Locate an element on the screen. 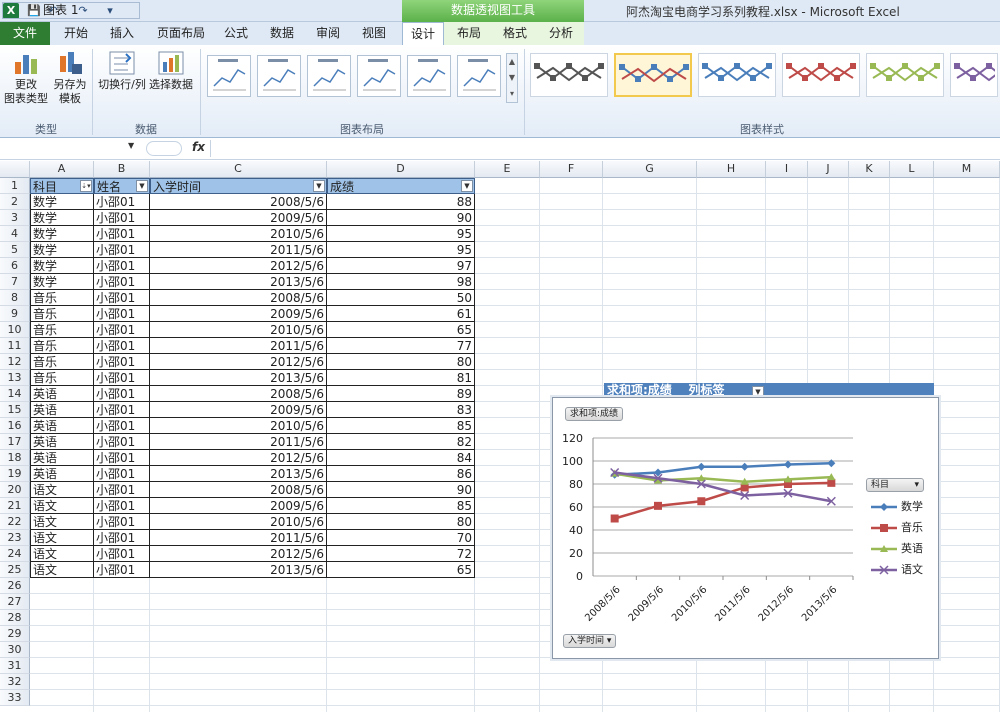  column-header-h: H is located at coordinates (731, 169).